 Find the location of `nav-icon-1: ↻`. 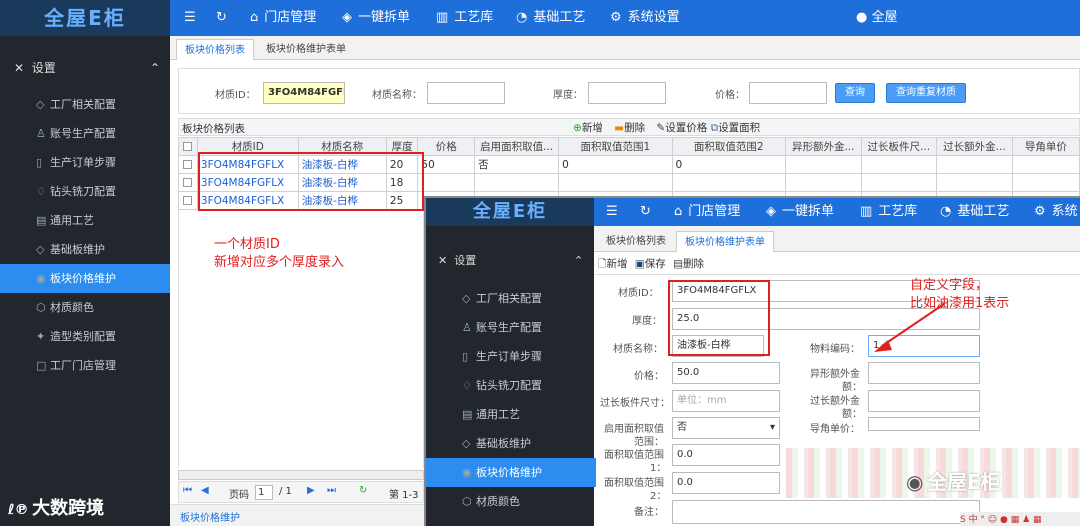

nav-icon-1: ↻ is located at coordinates (221, 17).